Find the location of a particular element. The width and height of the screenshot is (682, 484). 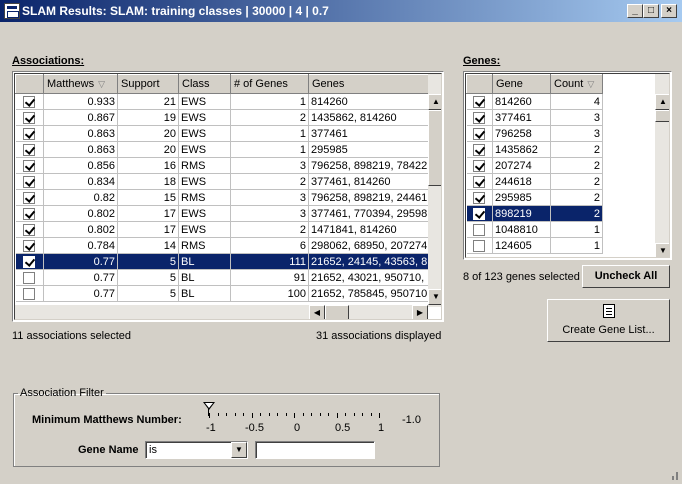

table-row: 0.784 14 RMS 6 298062, 68950, 207274 is located at coordinates (222, 245).